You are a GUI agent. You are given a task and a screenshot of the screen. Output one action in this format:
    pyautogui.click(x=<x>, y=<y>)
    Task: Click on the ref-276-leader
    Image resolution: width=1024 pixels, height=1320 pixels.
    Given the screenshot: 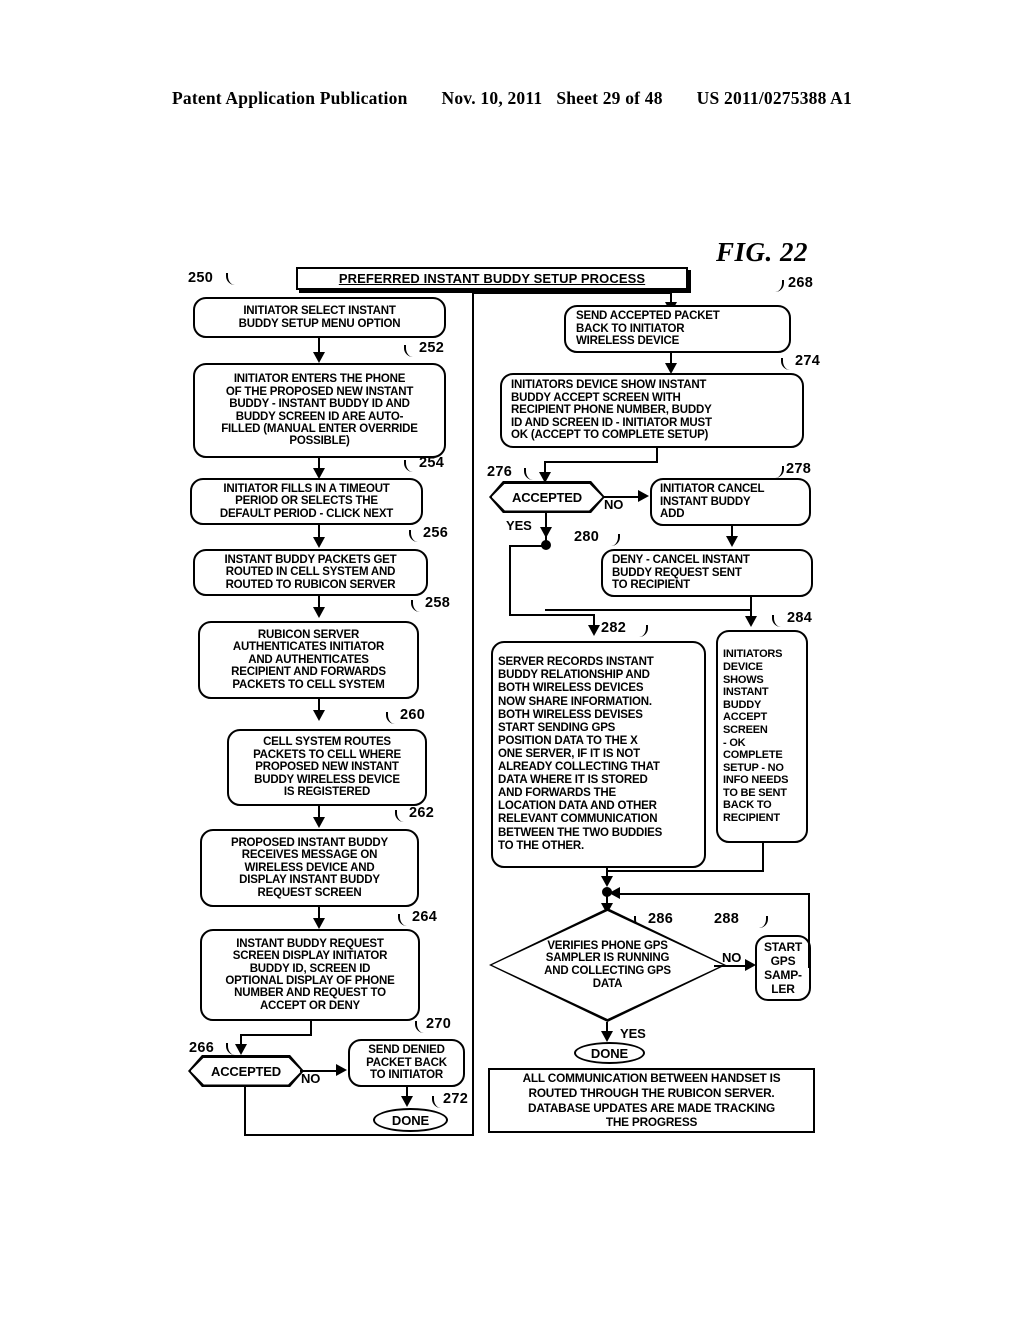 What is the action you would take?
    pyautogui.click(x=532, y=474)
    